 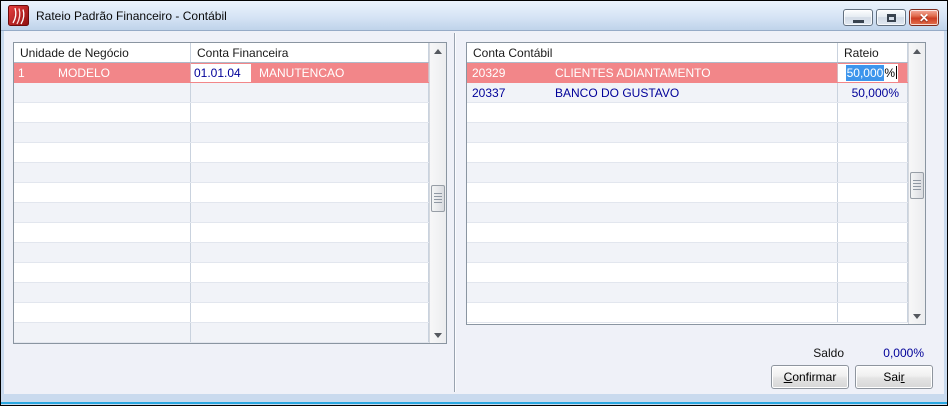 What do you see at coordinates (894, 377) in the screenshot?
I see `sair-button: Sair` at bounding box center [894, 377].